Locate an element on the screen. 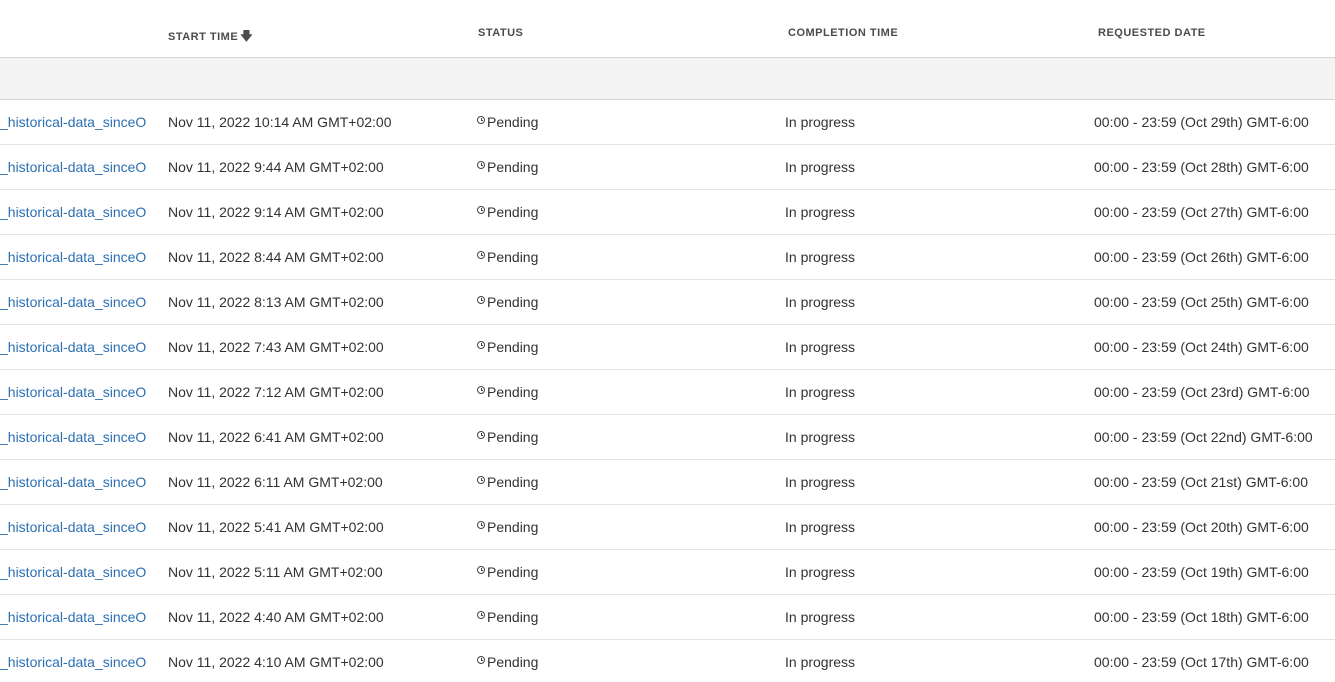 The height and width of the screenshot is (682, 1335). requested-date-cell: 00:00 - 23:59 (Oct 27th) GMT-6:00 is located at coordinates (1201, 212).